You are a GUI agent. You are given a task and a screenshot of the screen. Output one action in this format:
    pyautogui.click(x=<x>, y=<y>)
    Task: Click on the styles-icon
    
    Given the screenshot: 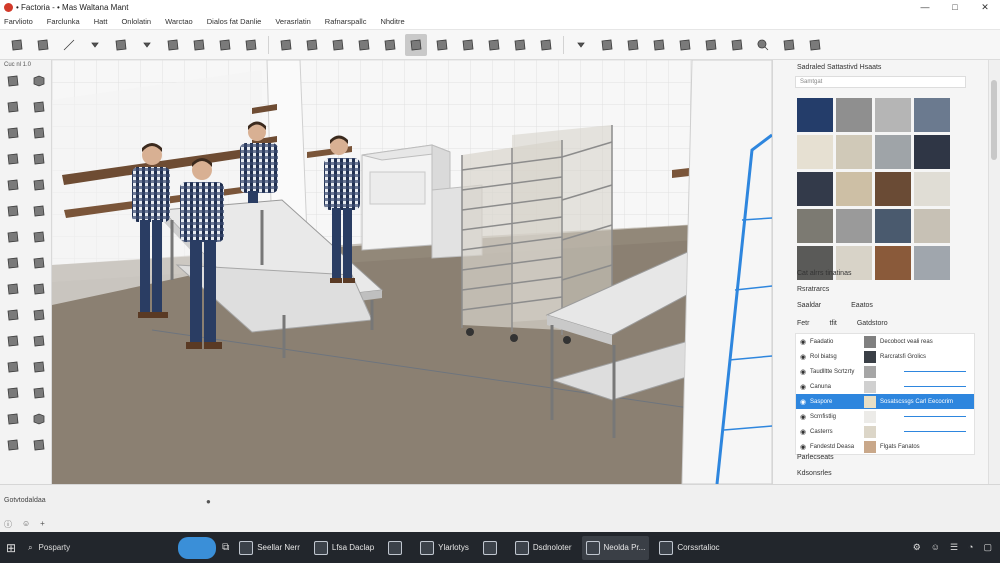 What is the action you would take?
    pyautogui.click(x=633, y=45)
    